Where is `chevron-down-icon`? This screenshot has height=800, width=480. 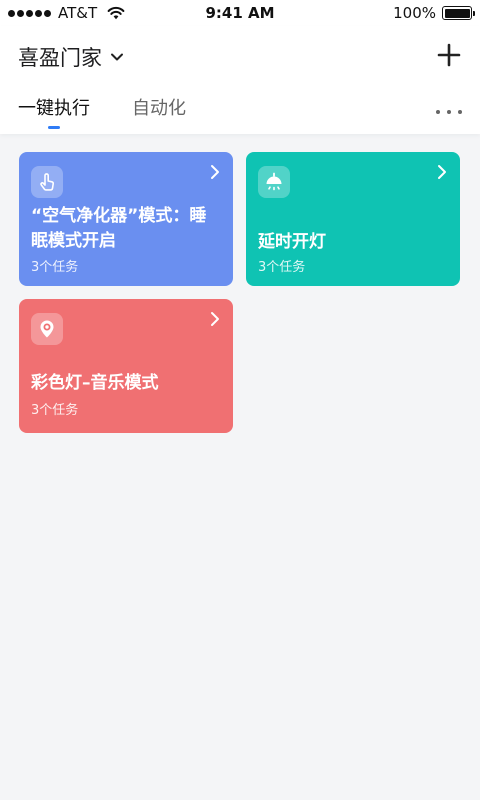
chevron-down-icon is located at coordinates (117, 57).